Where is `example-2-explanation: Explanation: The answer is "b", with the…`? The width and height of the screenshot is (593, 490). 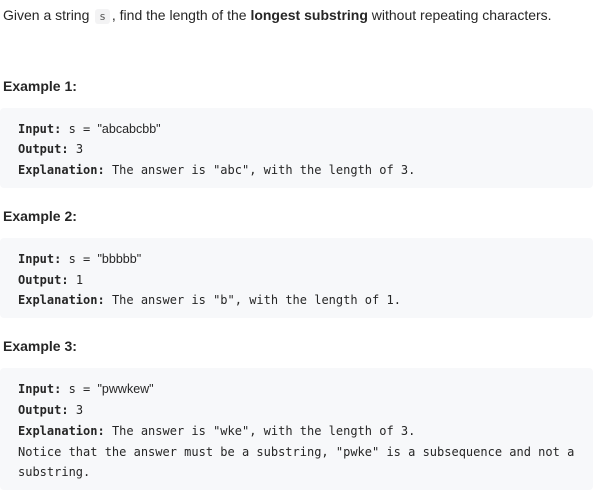
example-2-explanation: Explanation: The answer is "b", with the… is located at coordinates (209, 300).